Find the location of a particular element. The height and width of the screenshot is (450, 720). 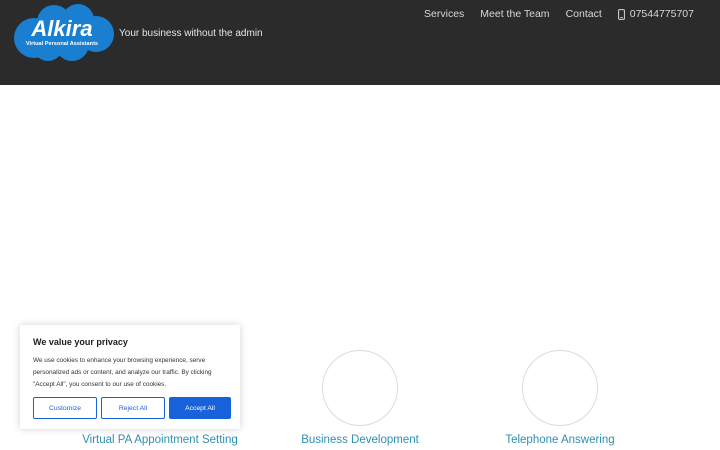

reject-all-button: Reject All is located at coordinates (133, 408).